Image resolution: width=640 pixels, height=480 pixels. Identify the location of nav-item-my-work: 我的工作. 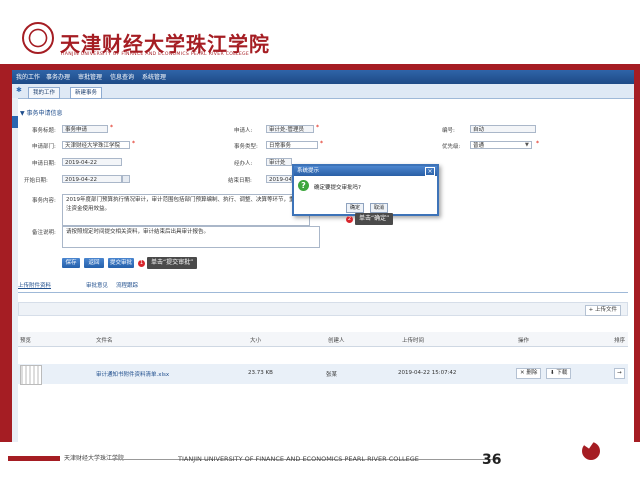
(28, 76).